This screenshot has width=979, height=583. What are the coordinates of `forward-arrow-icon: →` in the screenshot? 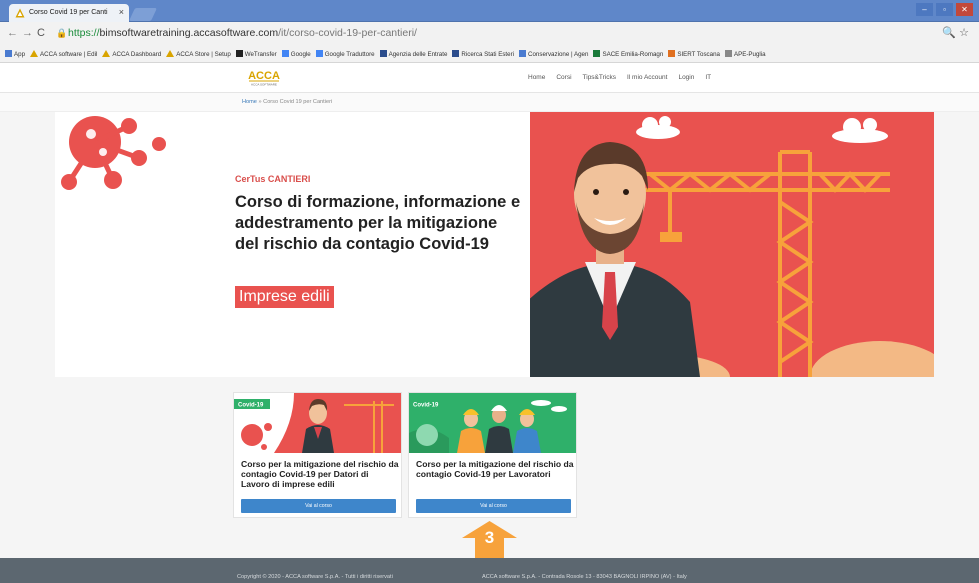 It's located at (27, 33).